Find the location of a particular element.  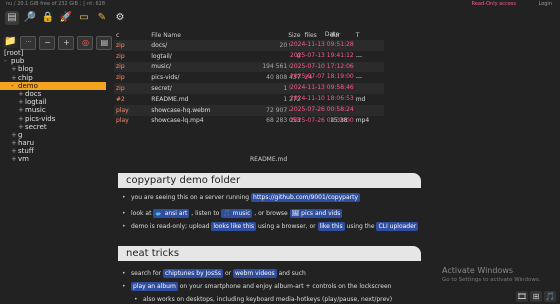

tree-item: +vm is located at coordinates (53, 159).